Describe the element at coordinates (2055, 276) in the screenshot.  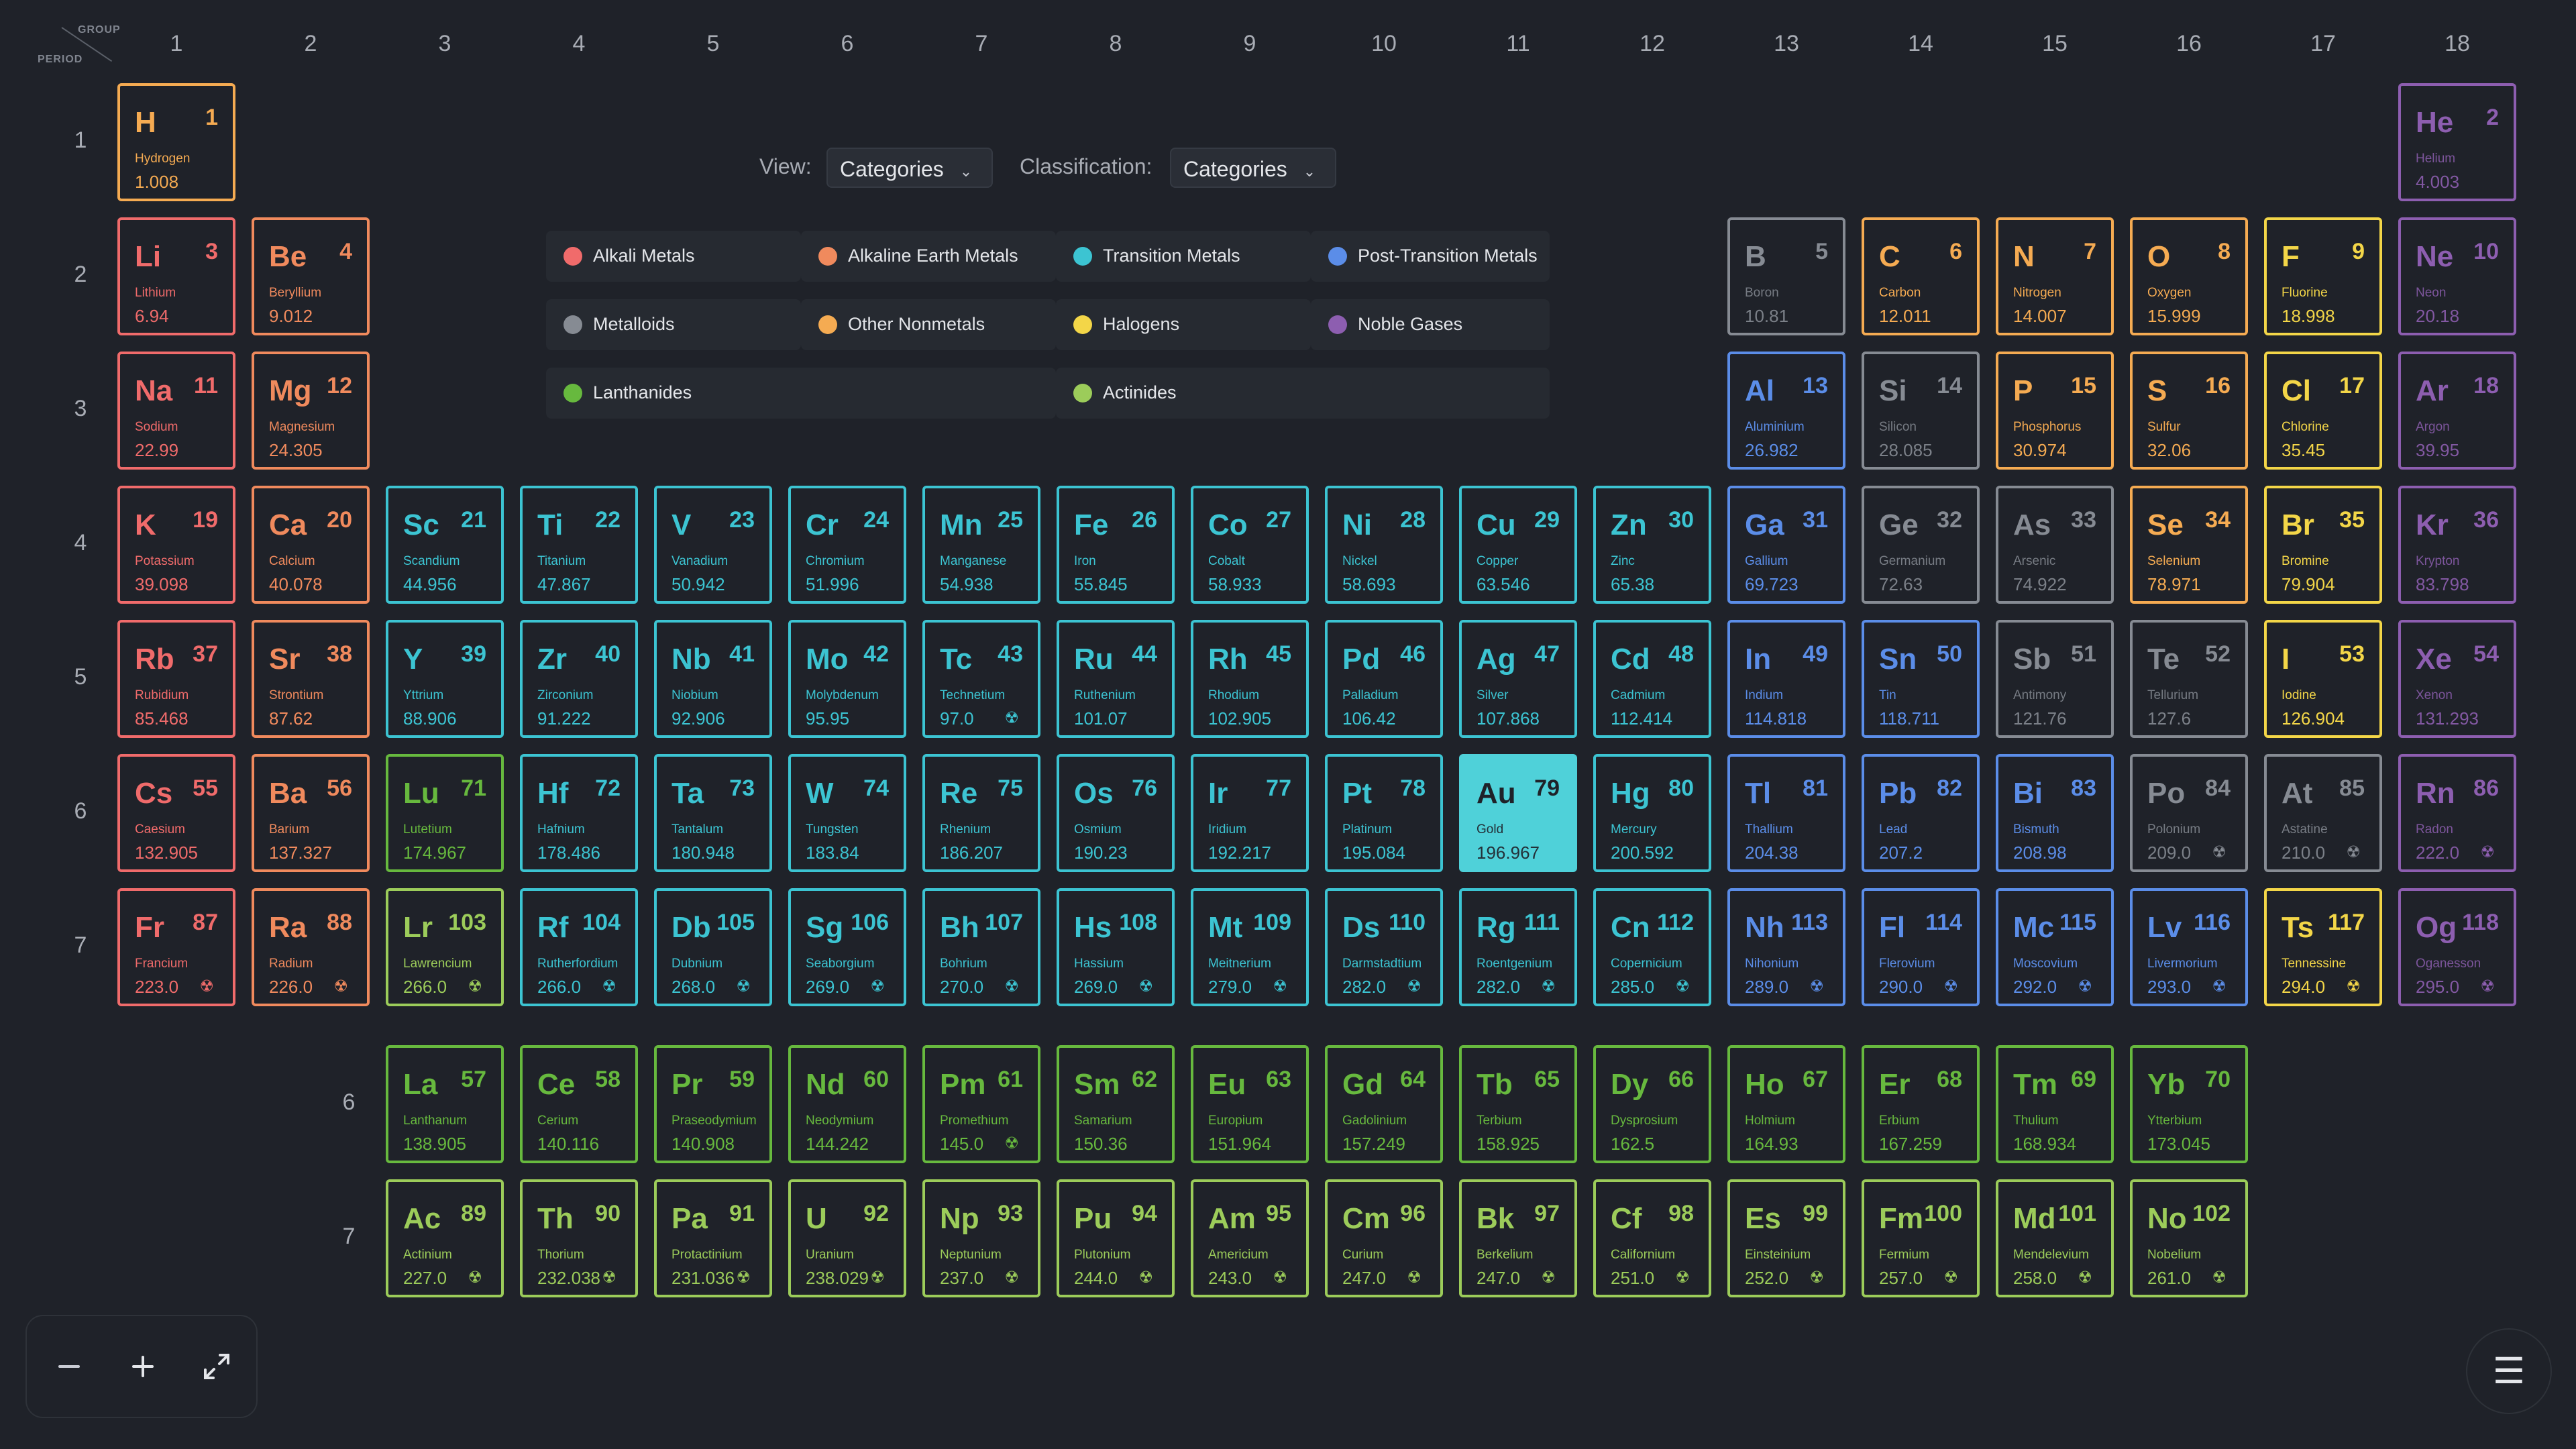
I see `element-cell-n: N 7 Nitrogen 14.007` at that location.